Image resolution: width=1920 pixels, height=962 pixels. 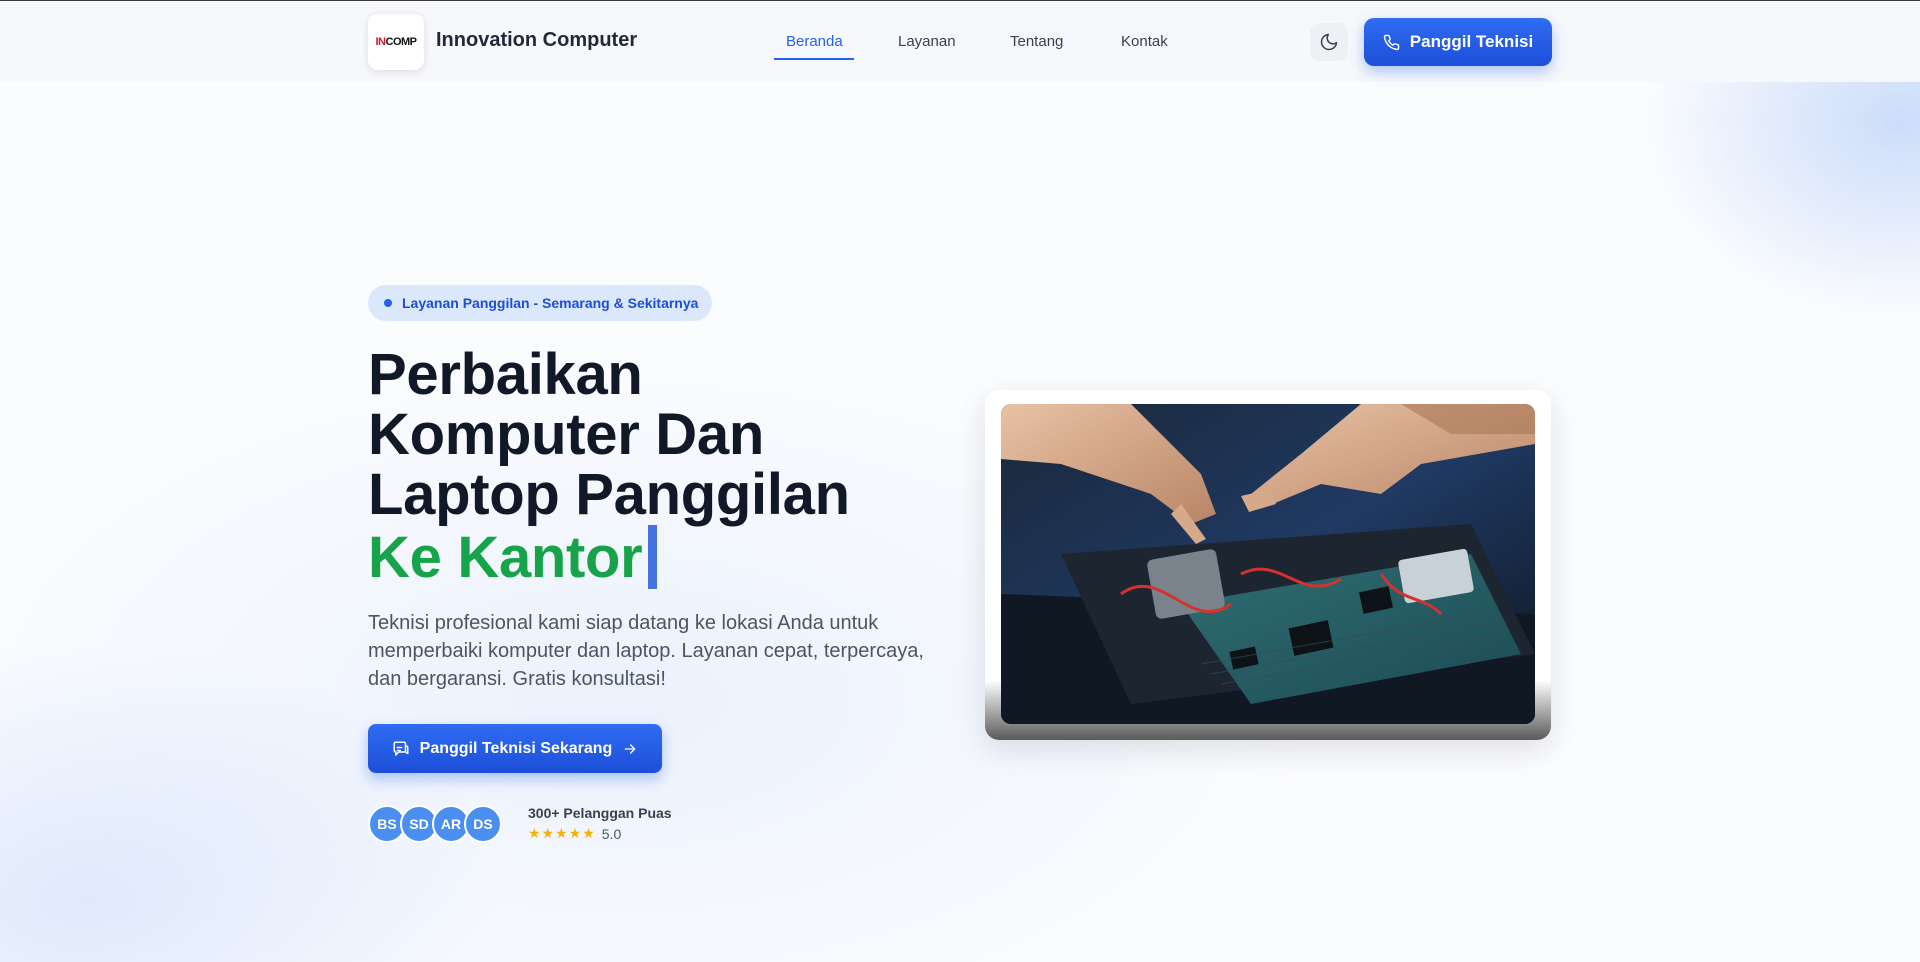 I want to click on rating: ★★★★★ 5.0, so click(x=574, y=833).